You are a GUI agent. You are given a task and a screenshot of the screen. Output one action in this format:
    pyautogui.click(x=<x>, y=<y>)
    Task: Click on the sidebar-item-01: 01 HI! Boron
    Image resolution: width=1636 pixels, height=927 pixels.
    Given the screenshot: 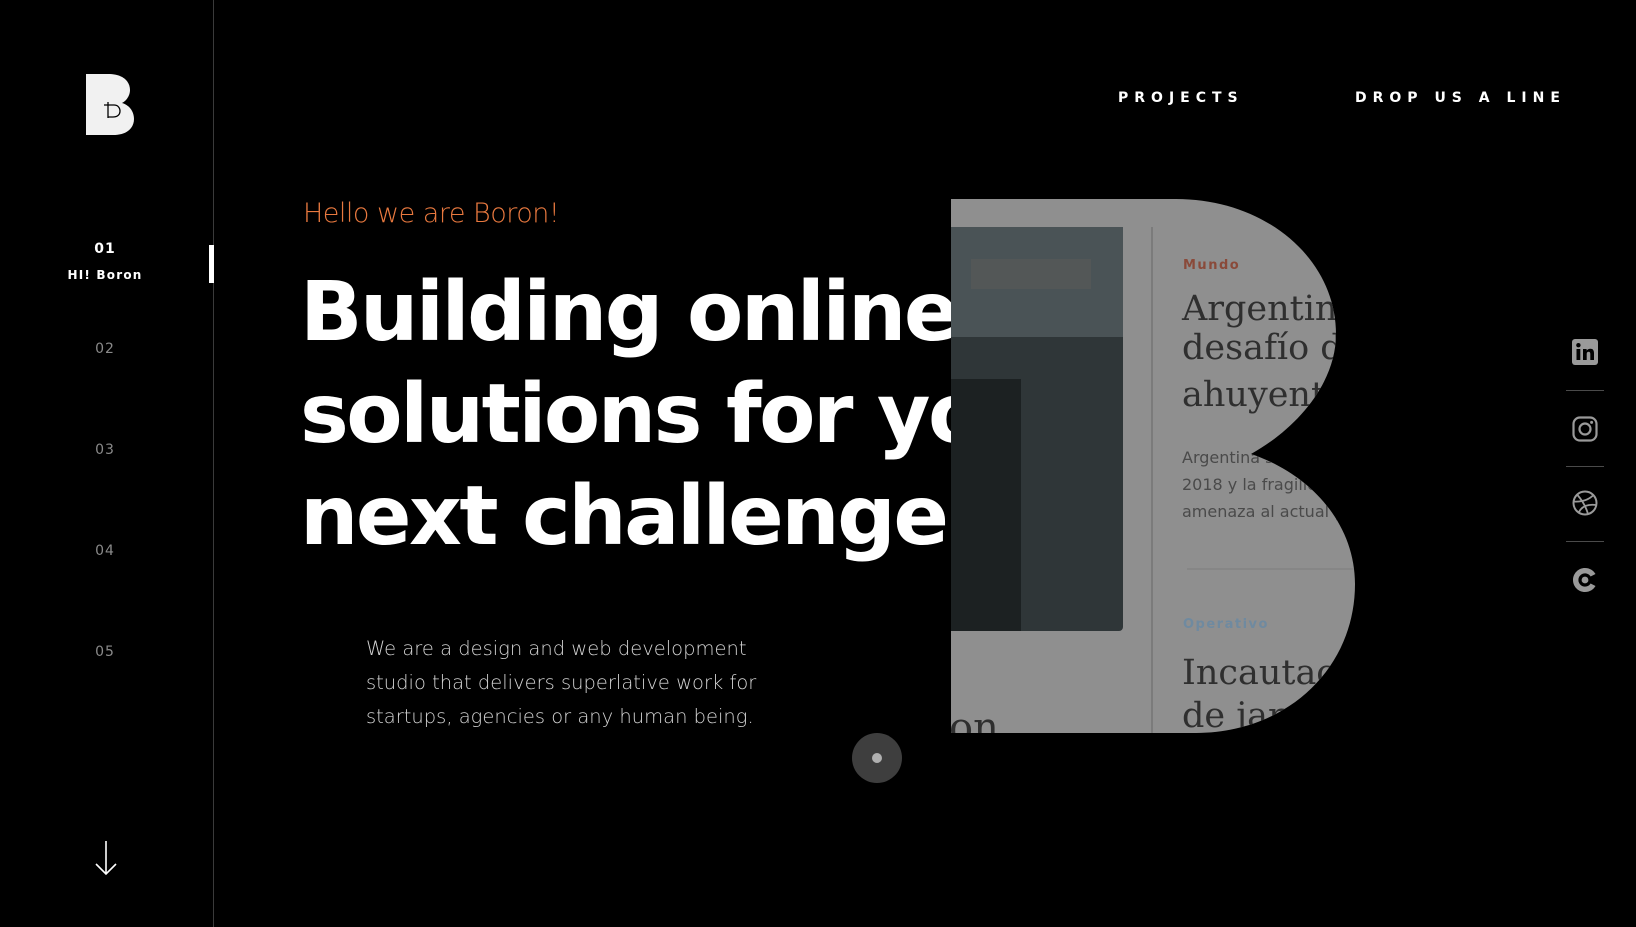 What is the action you would take?
    pyautogui.click(x=105, y=261)
    